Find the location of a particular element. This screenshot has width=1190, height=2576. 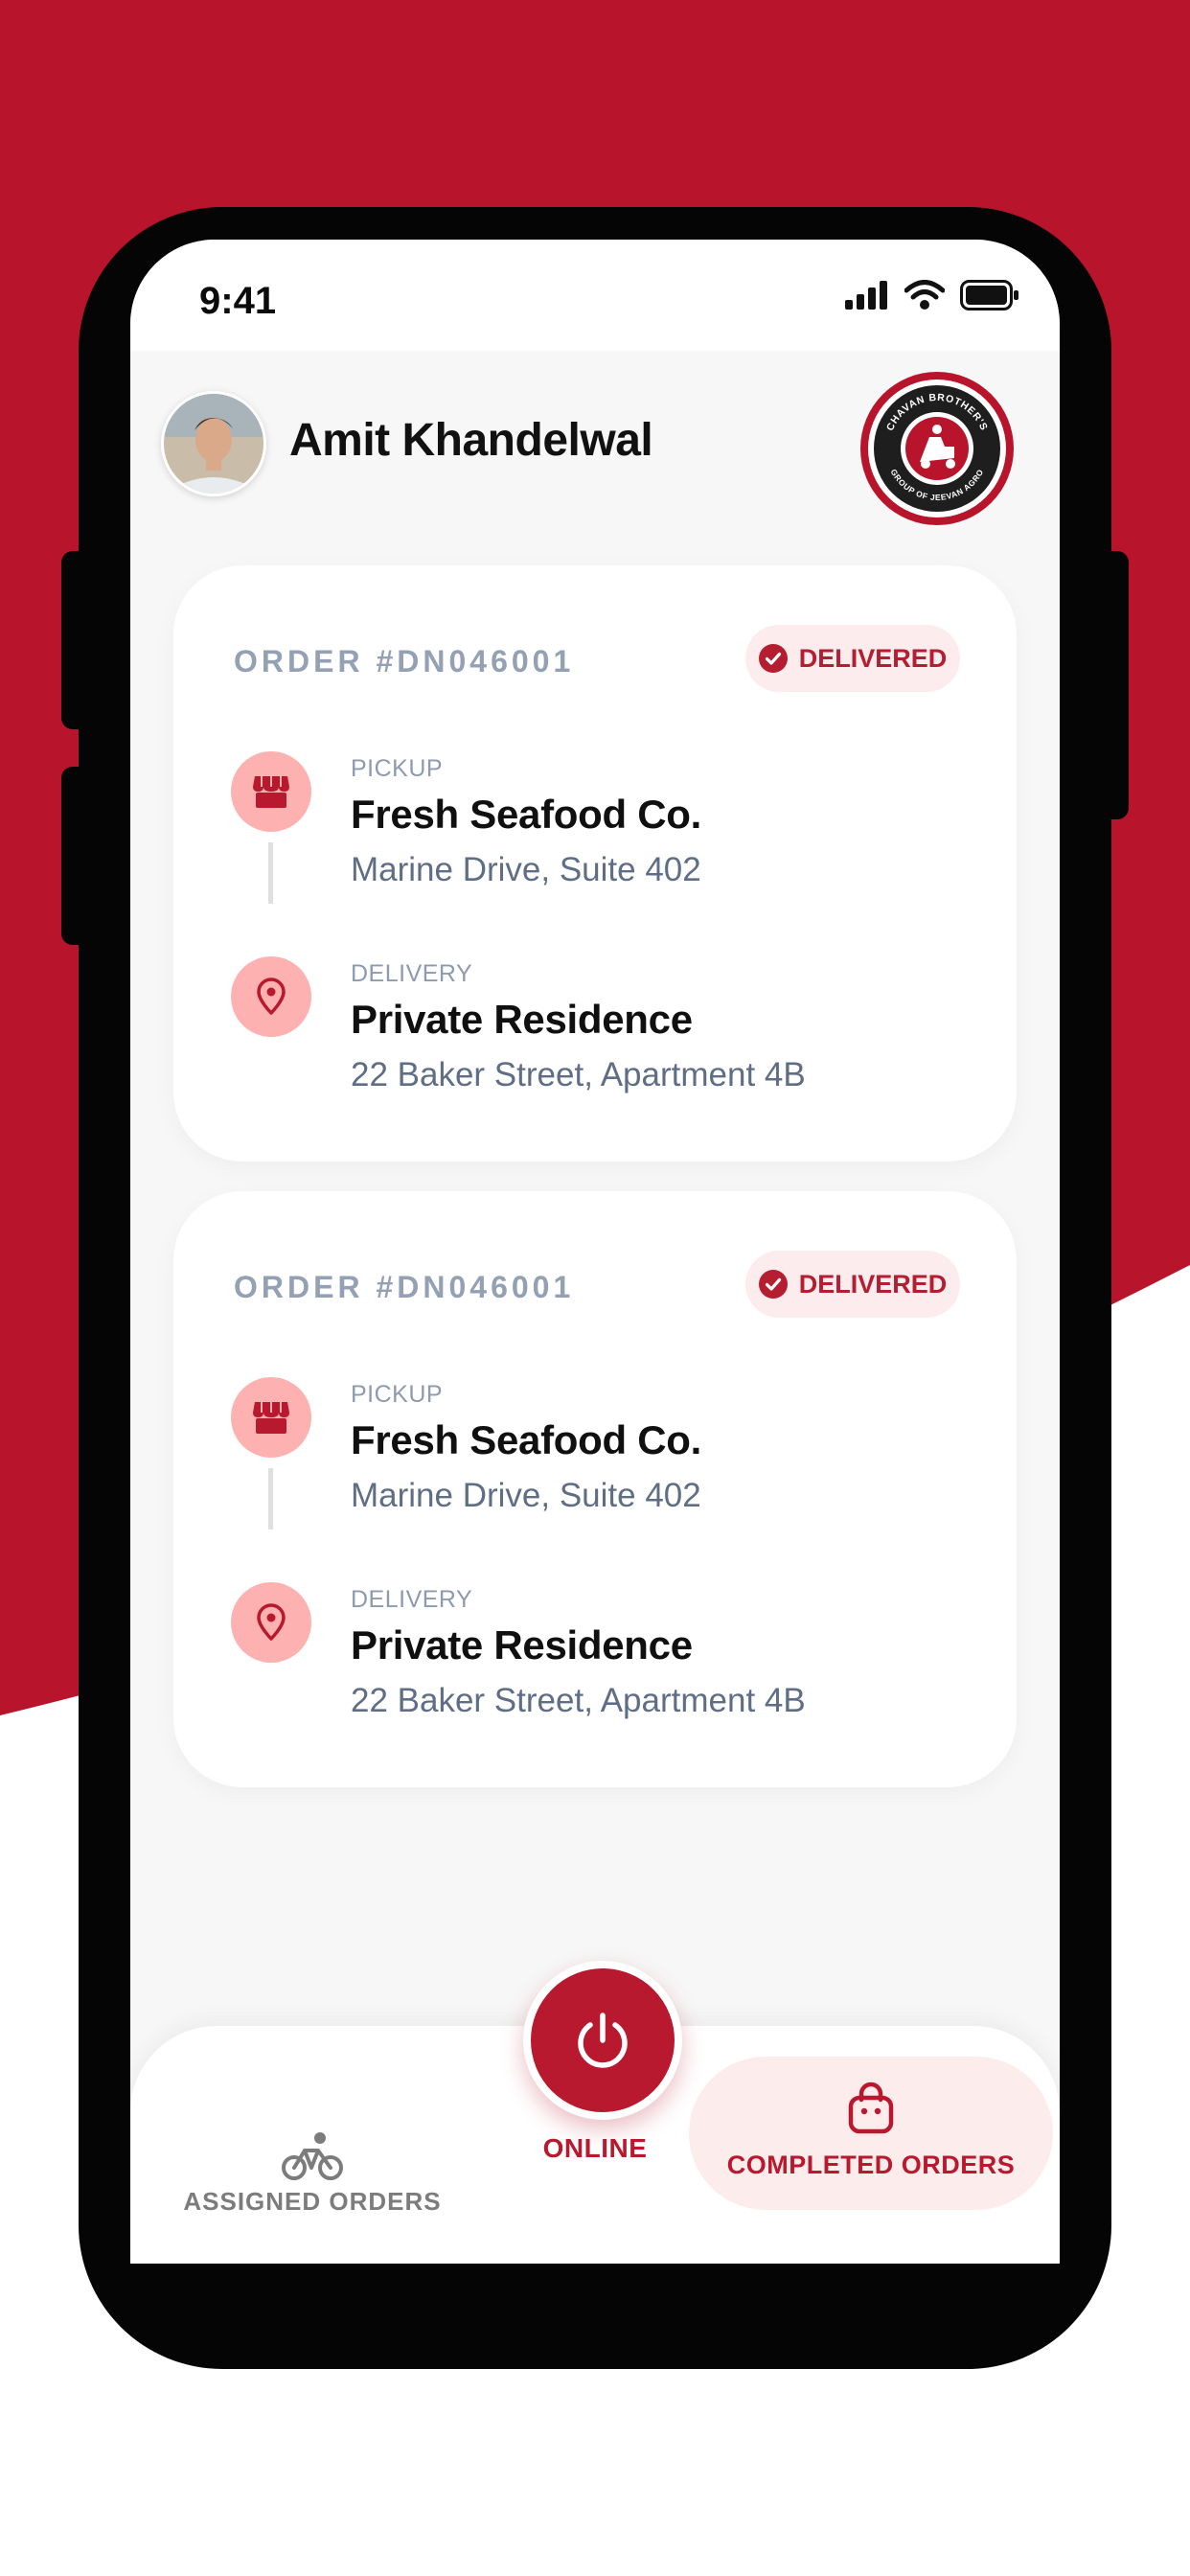

brand-logo: CHAVAN BROTHER'S GROUP OF JEEVAN AGRO is located at coordinates (937, 448).